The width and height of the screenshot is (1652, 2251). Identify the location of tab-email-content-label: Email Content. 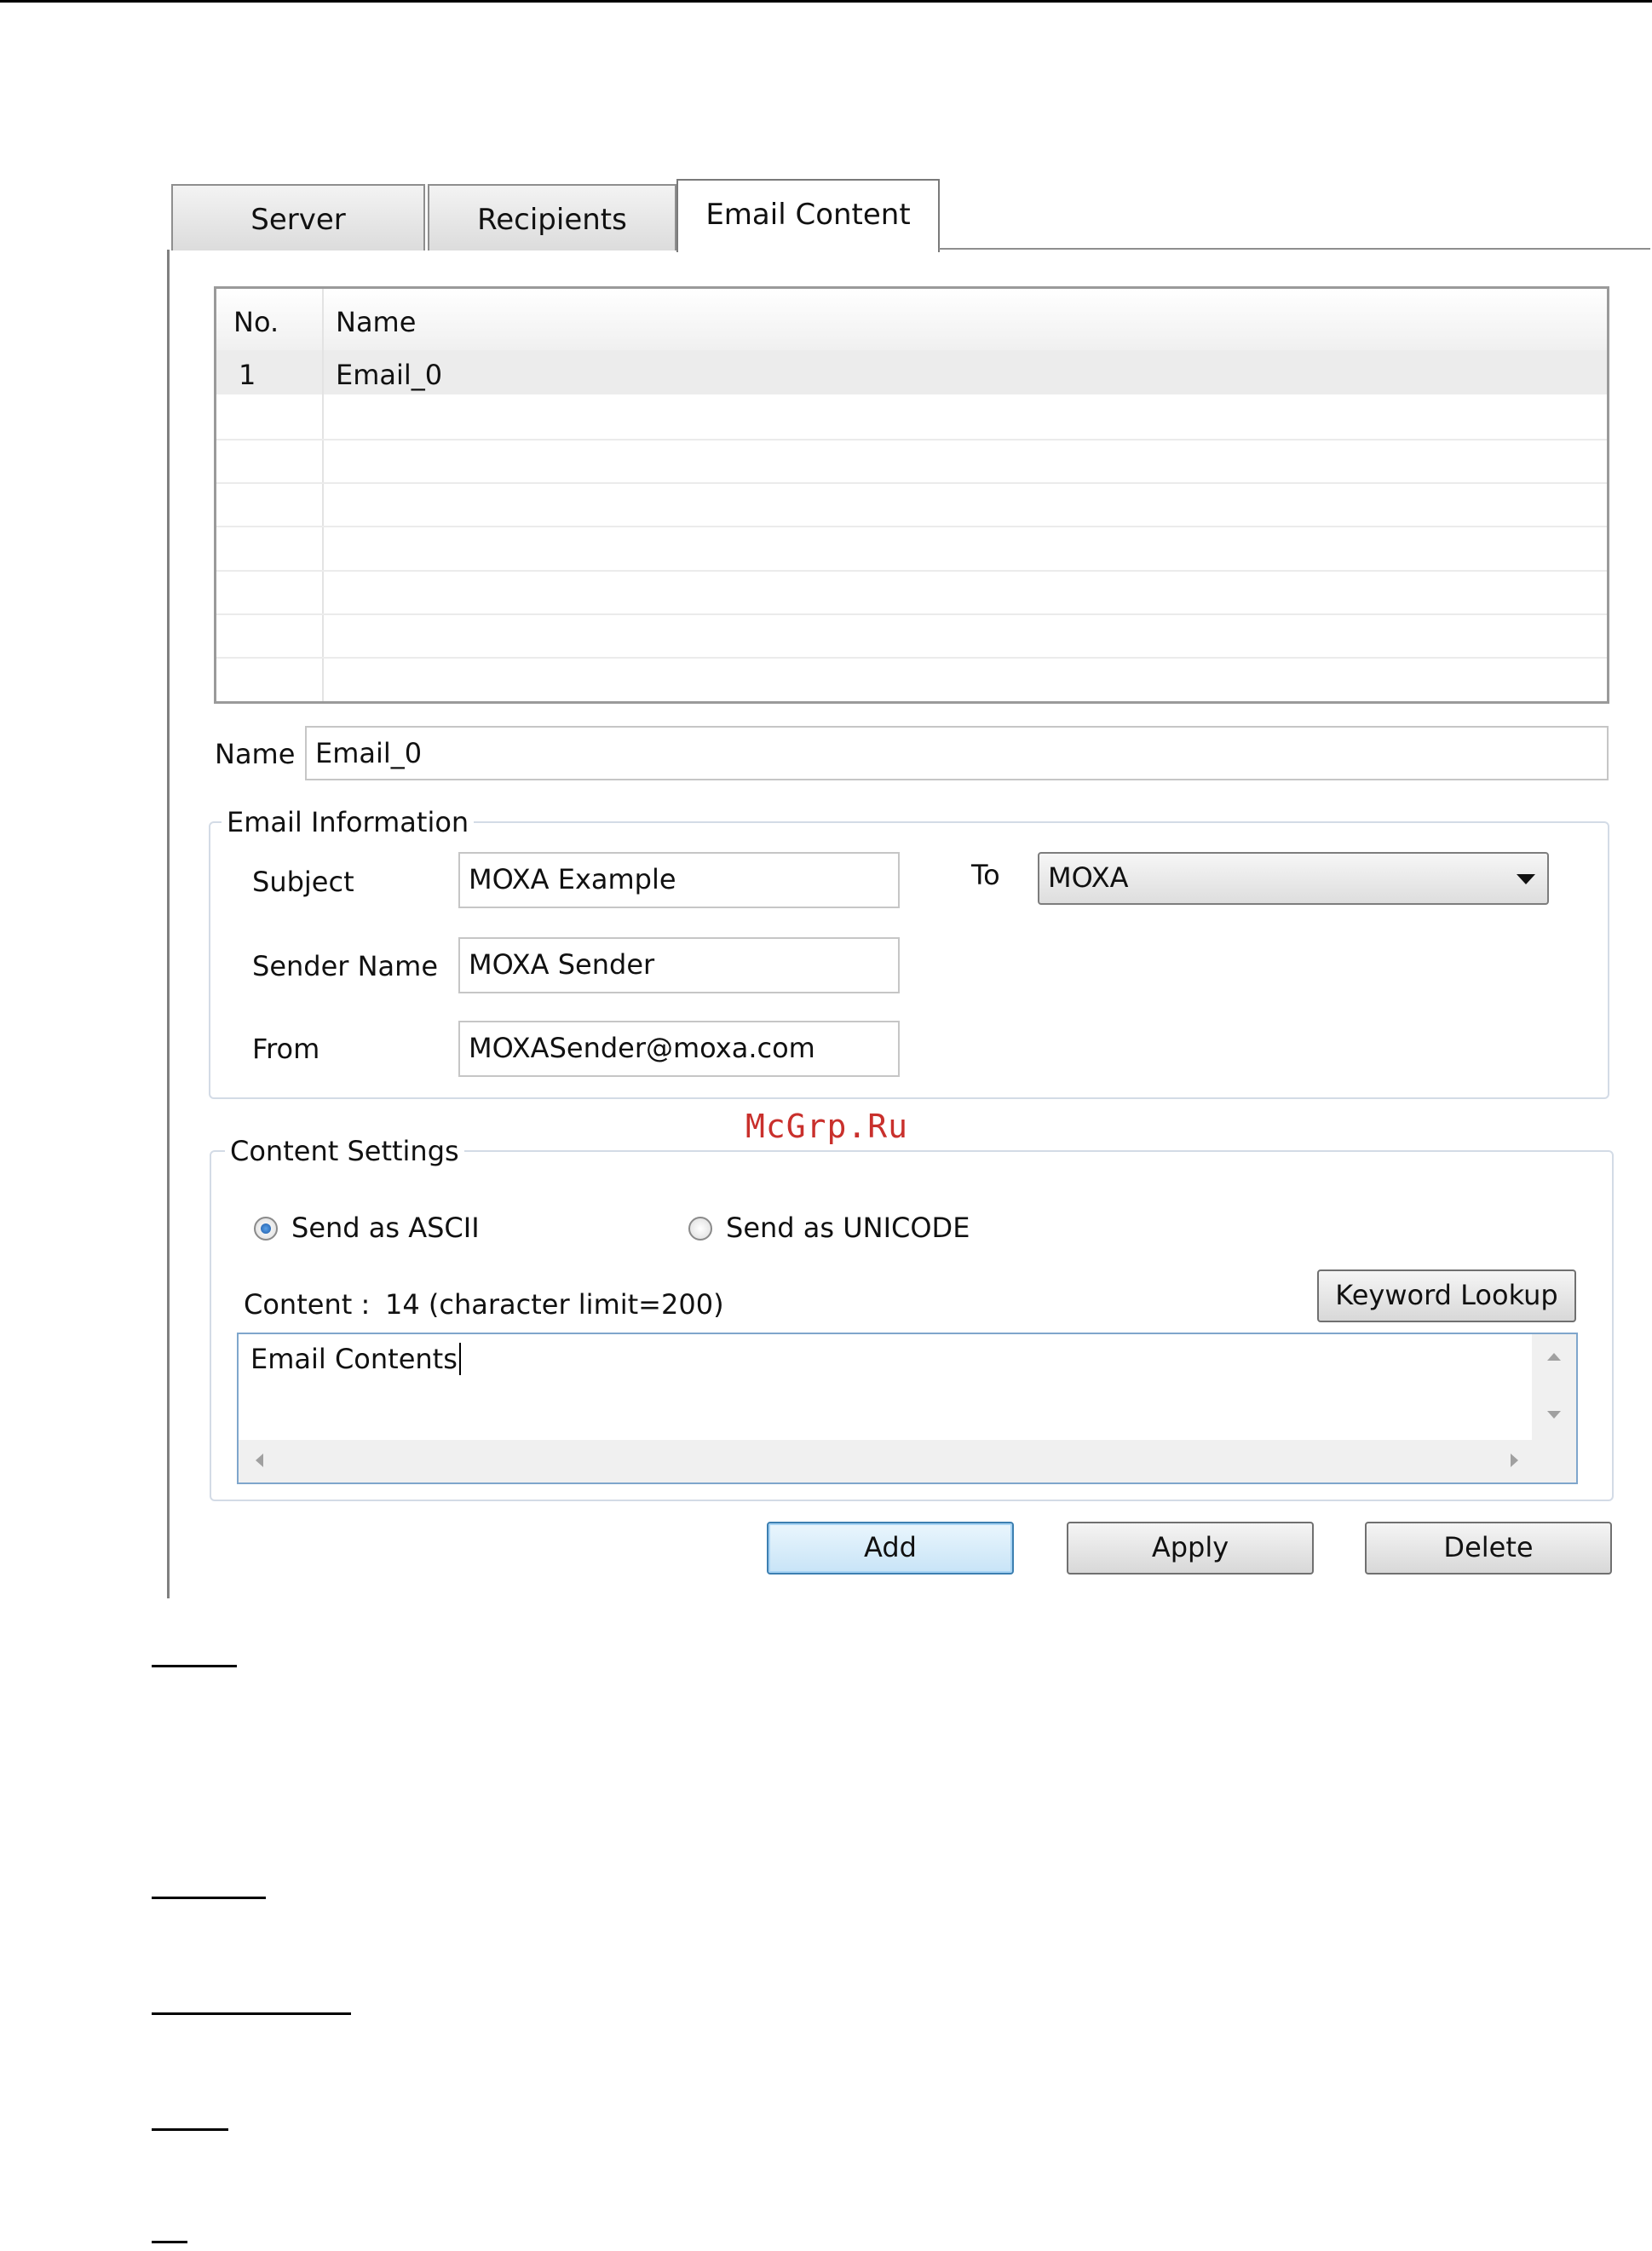
(808, 215).